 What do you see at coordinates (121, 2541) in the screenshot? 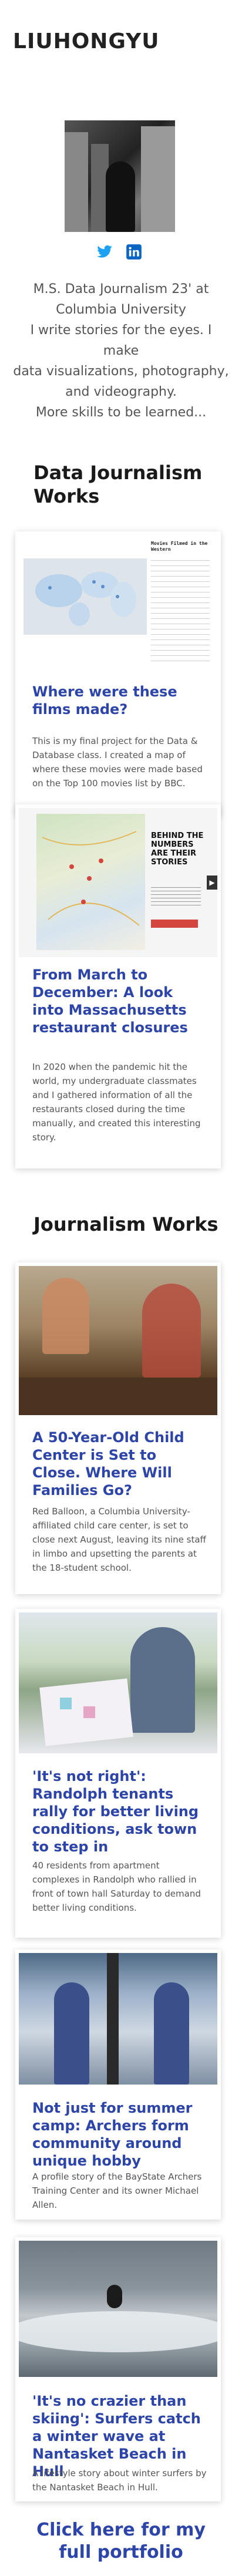
I see `full-portfolio-link: Click here for my full portfolio` at bounding box center [121, 2541].